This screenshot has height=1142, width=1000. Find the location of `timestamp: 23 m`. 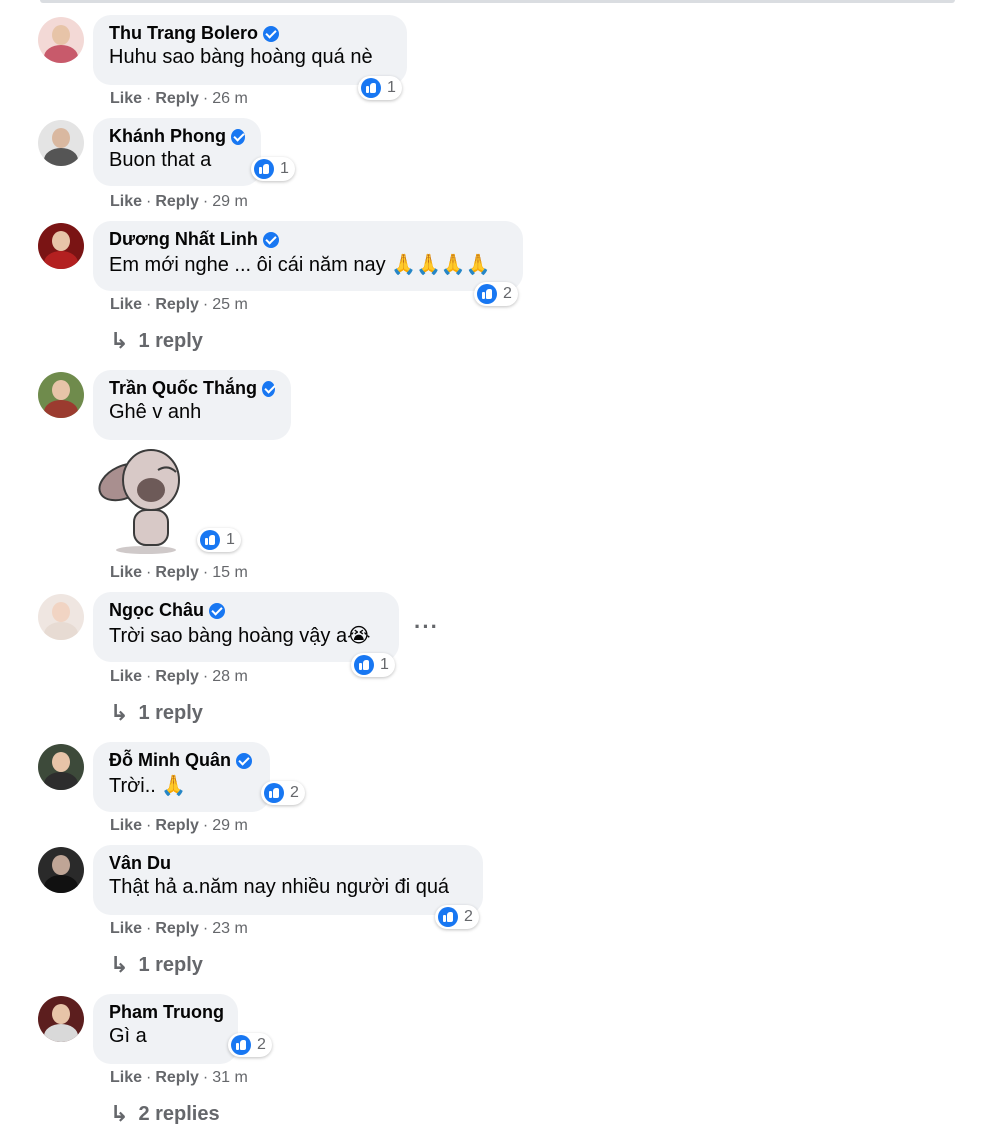

timestamp: 23 m is located at coordinates (230, 928).